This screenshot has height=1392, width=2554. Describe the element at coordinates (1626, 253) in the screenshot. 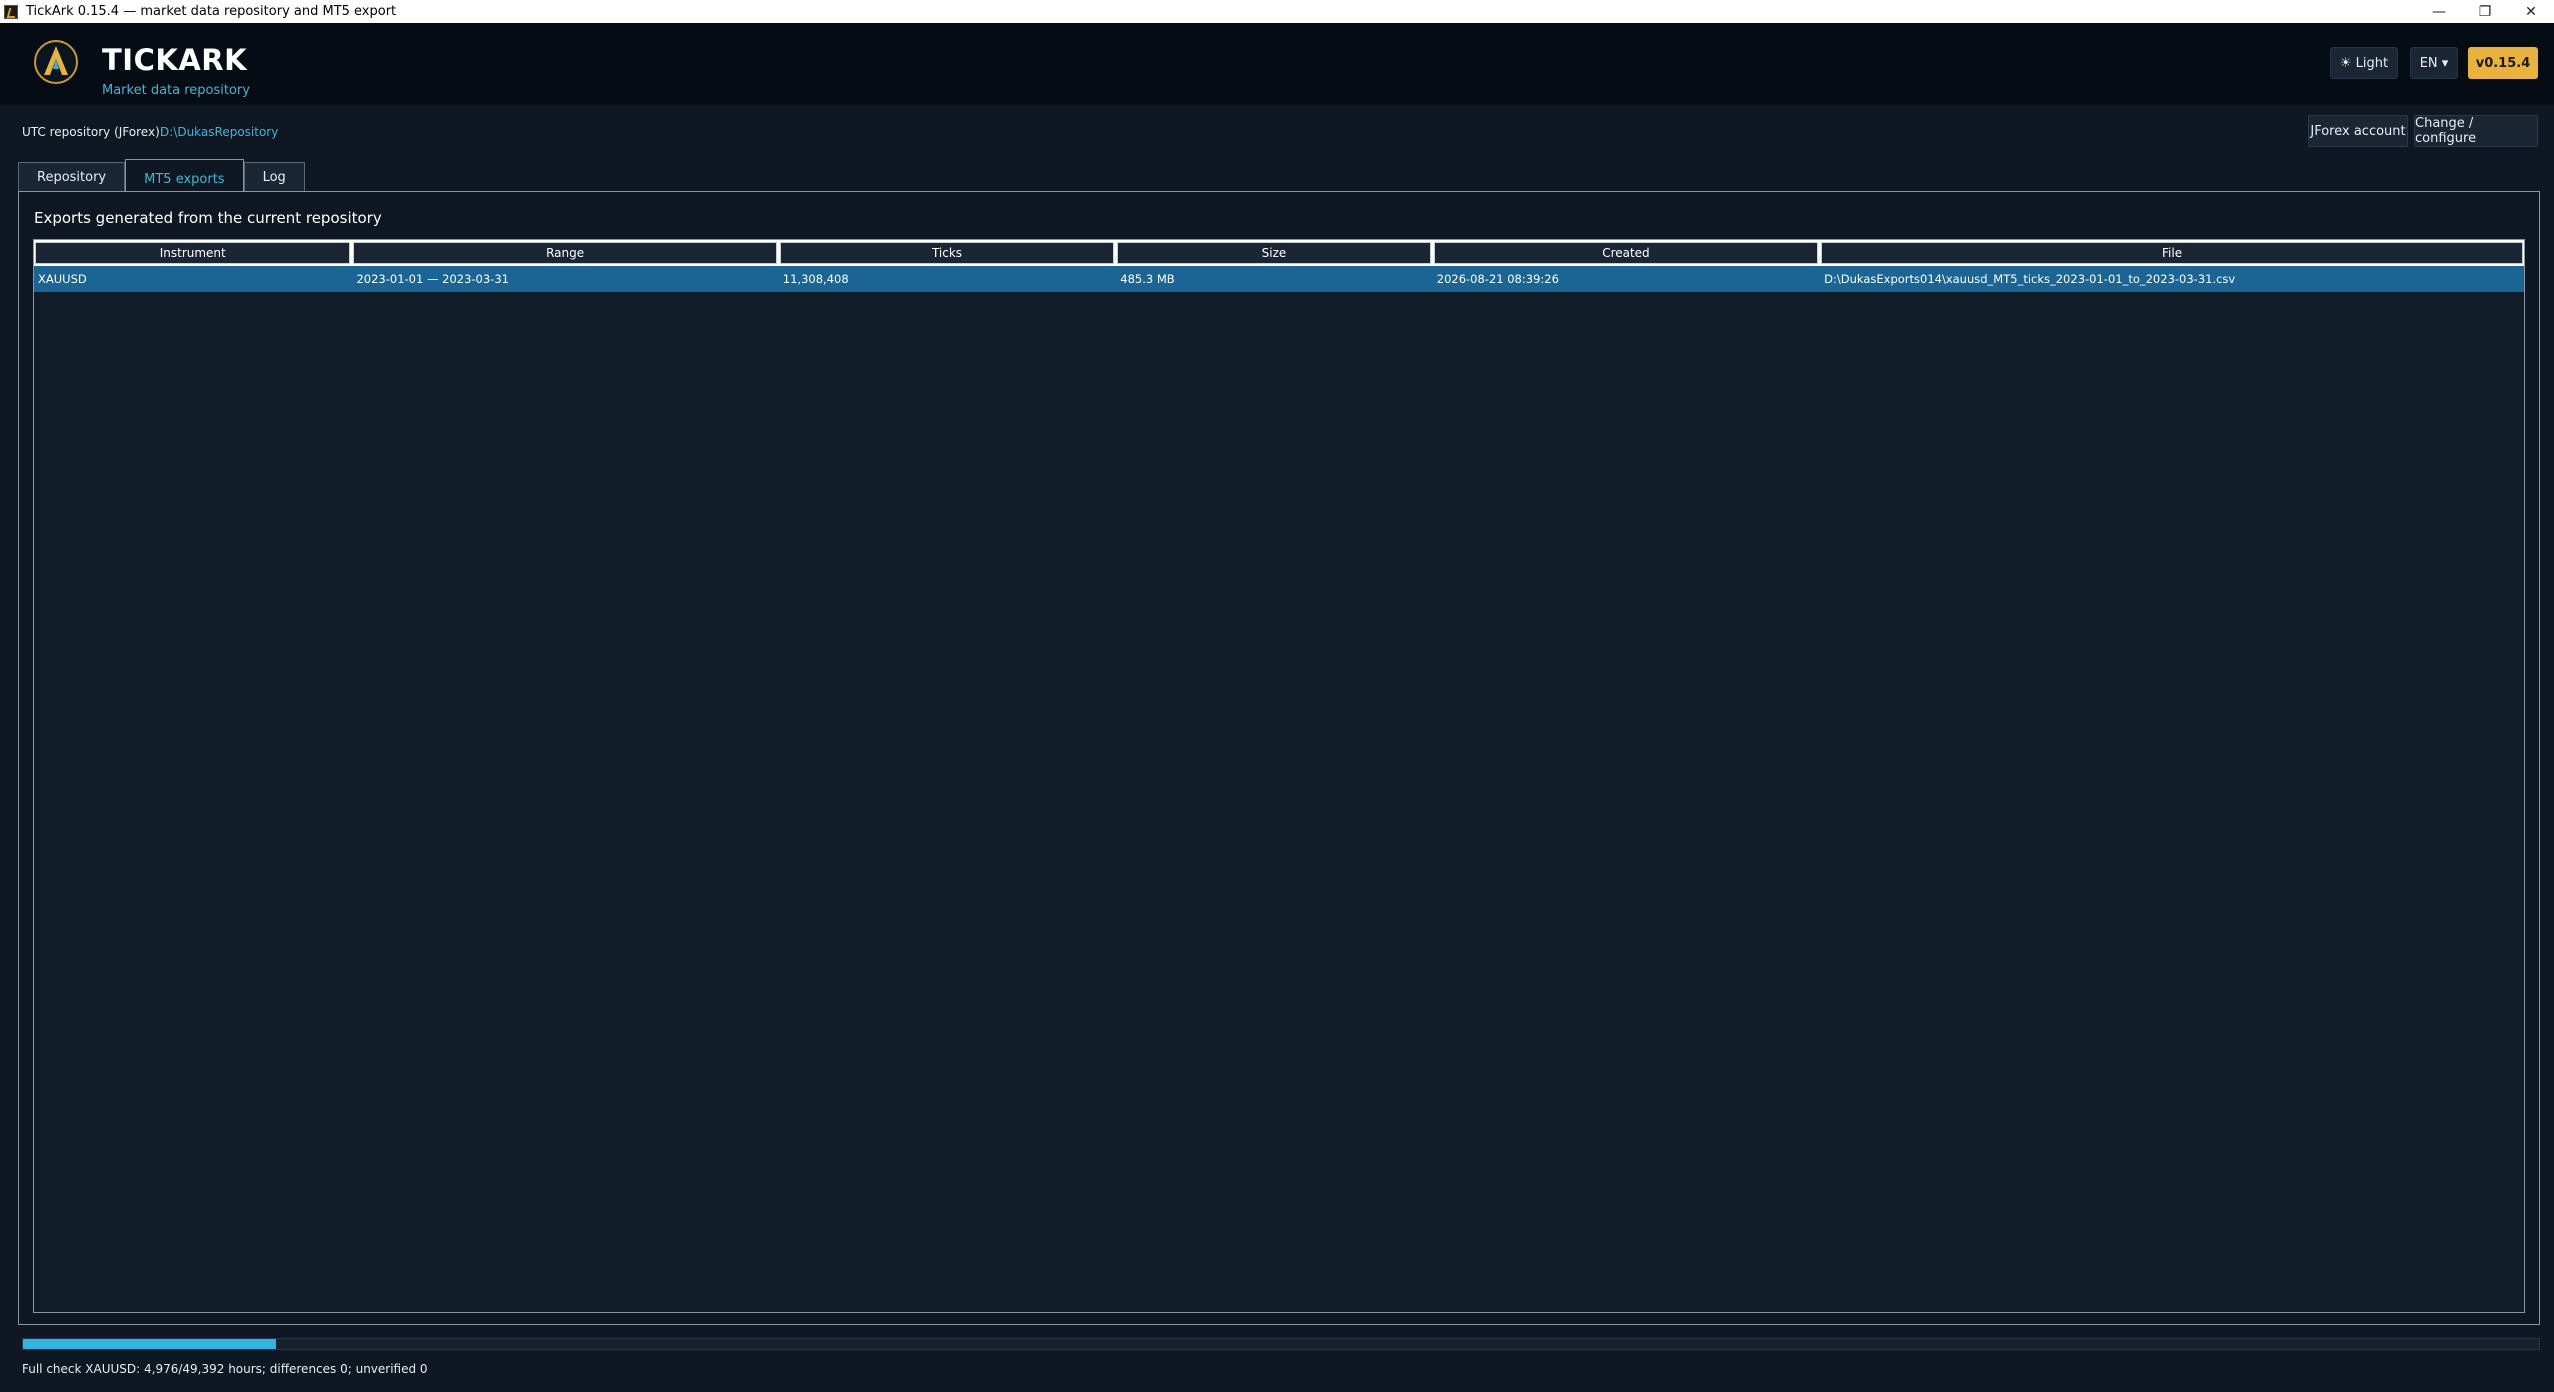

I see `column-header-created: Created` at that location.